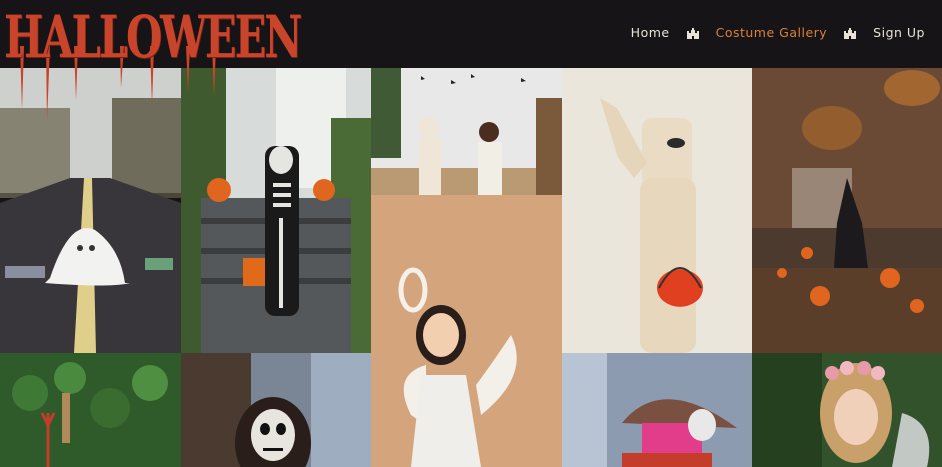 The image size is (942, 467). I want to click on photo-flower-crown-girl, so click(847, 410).